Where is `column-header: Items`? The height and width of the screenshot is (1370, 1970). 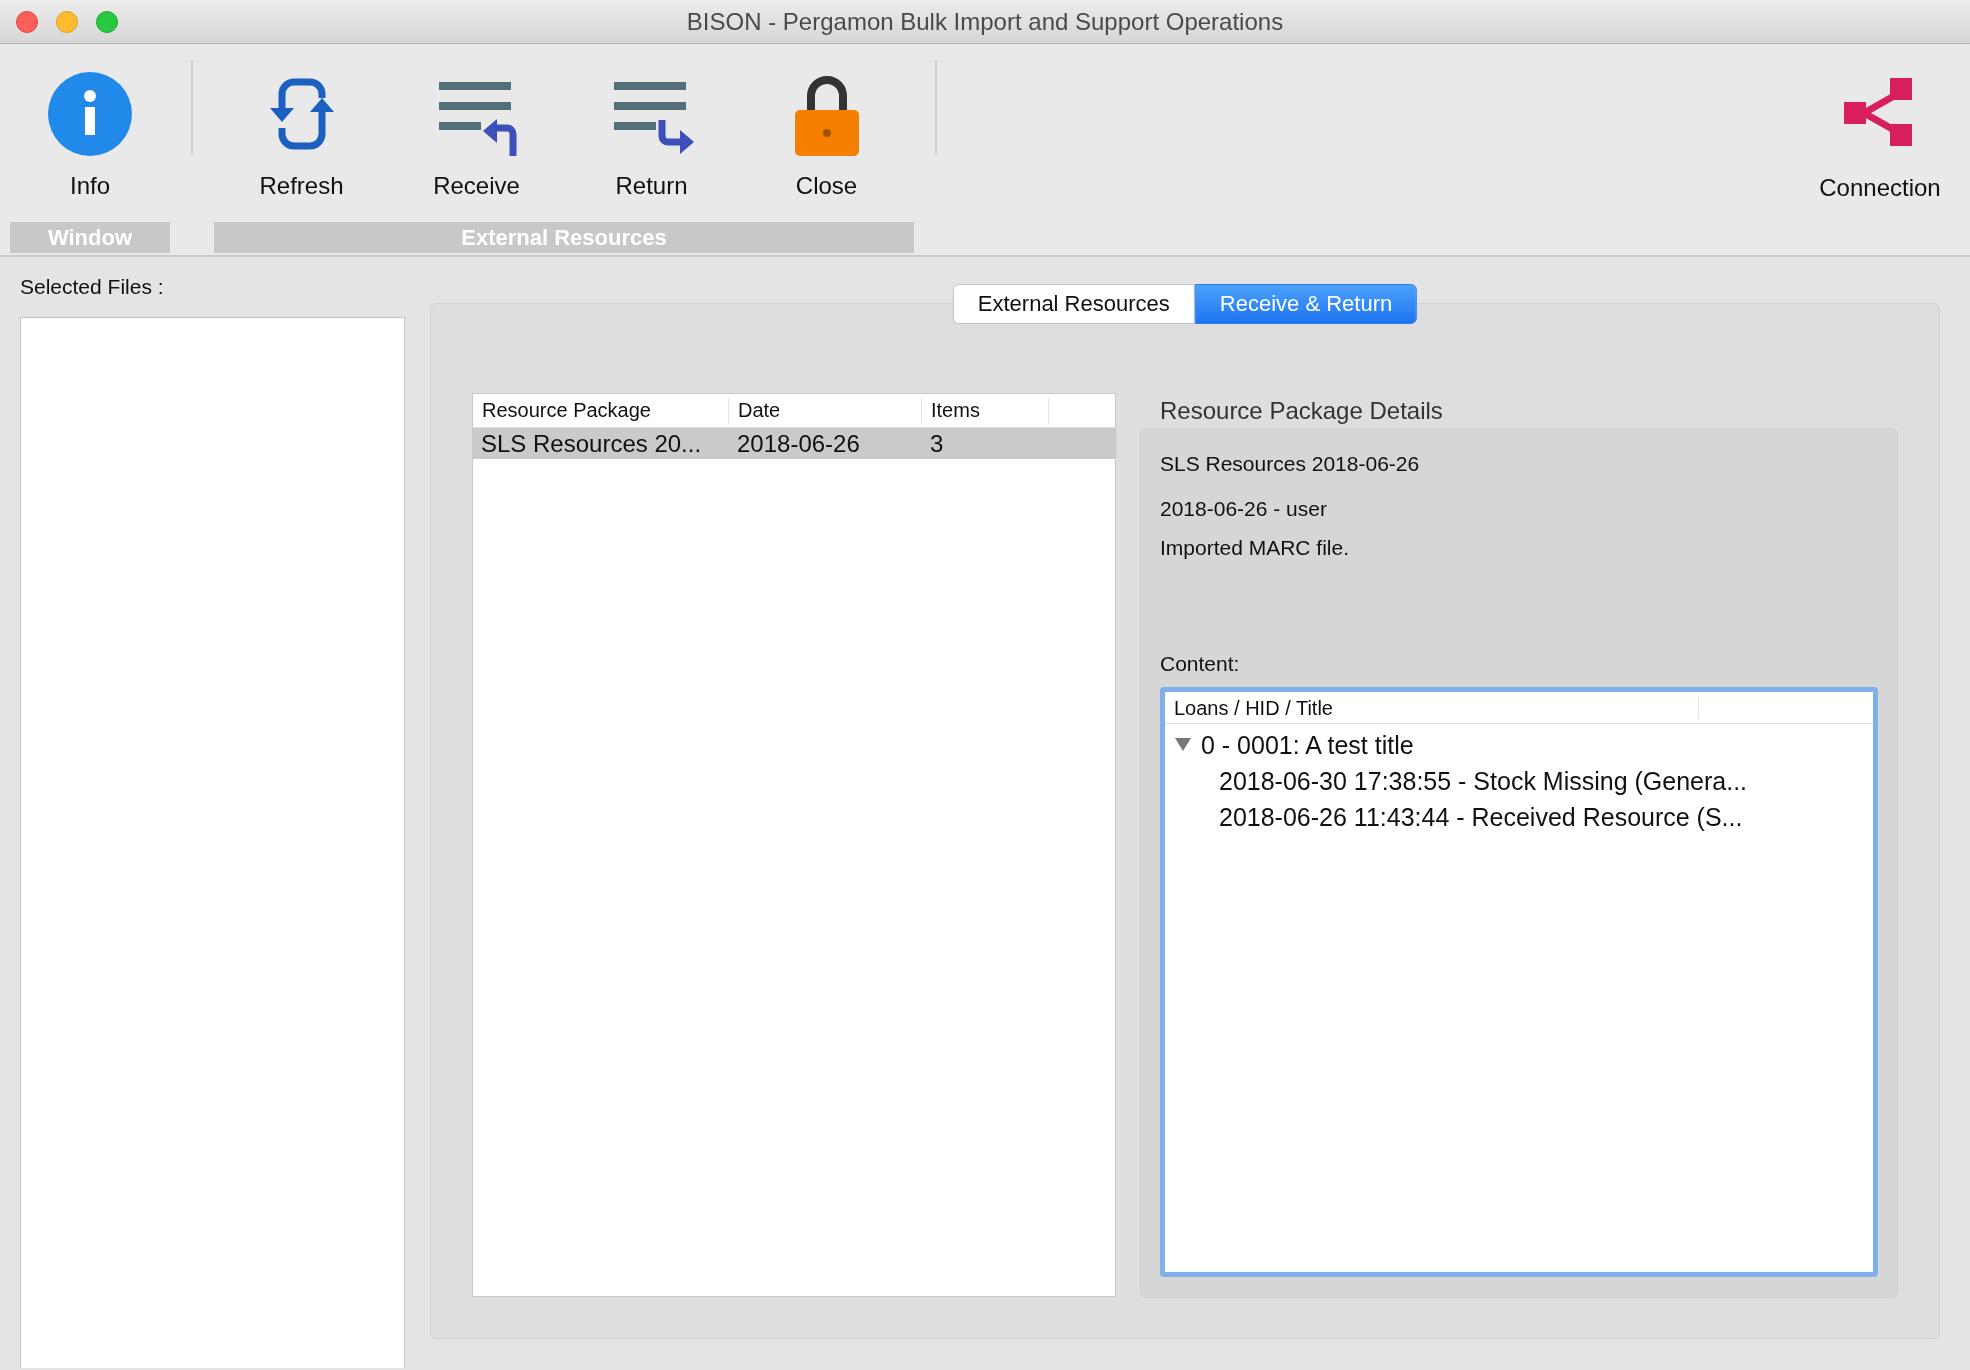 column-header: Items is located at coordinates (985, 410).